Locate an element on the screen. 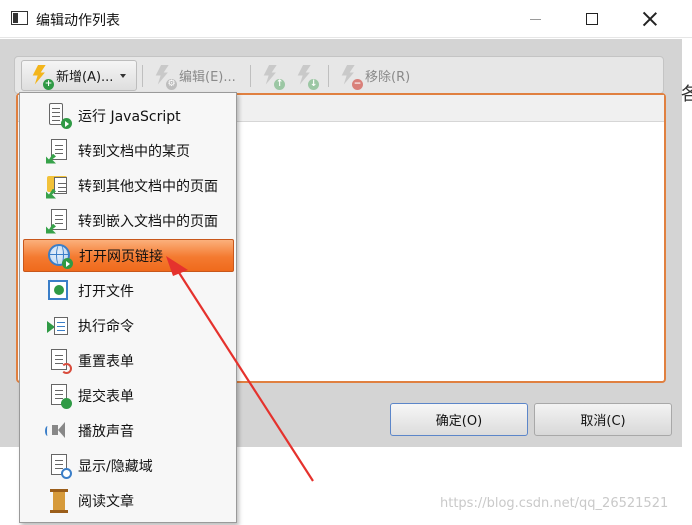  show-hide-field-icon is located at coordinates (58, 466).